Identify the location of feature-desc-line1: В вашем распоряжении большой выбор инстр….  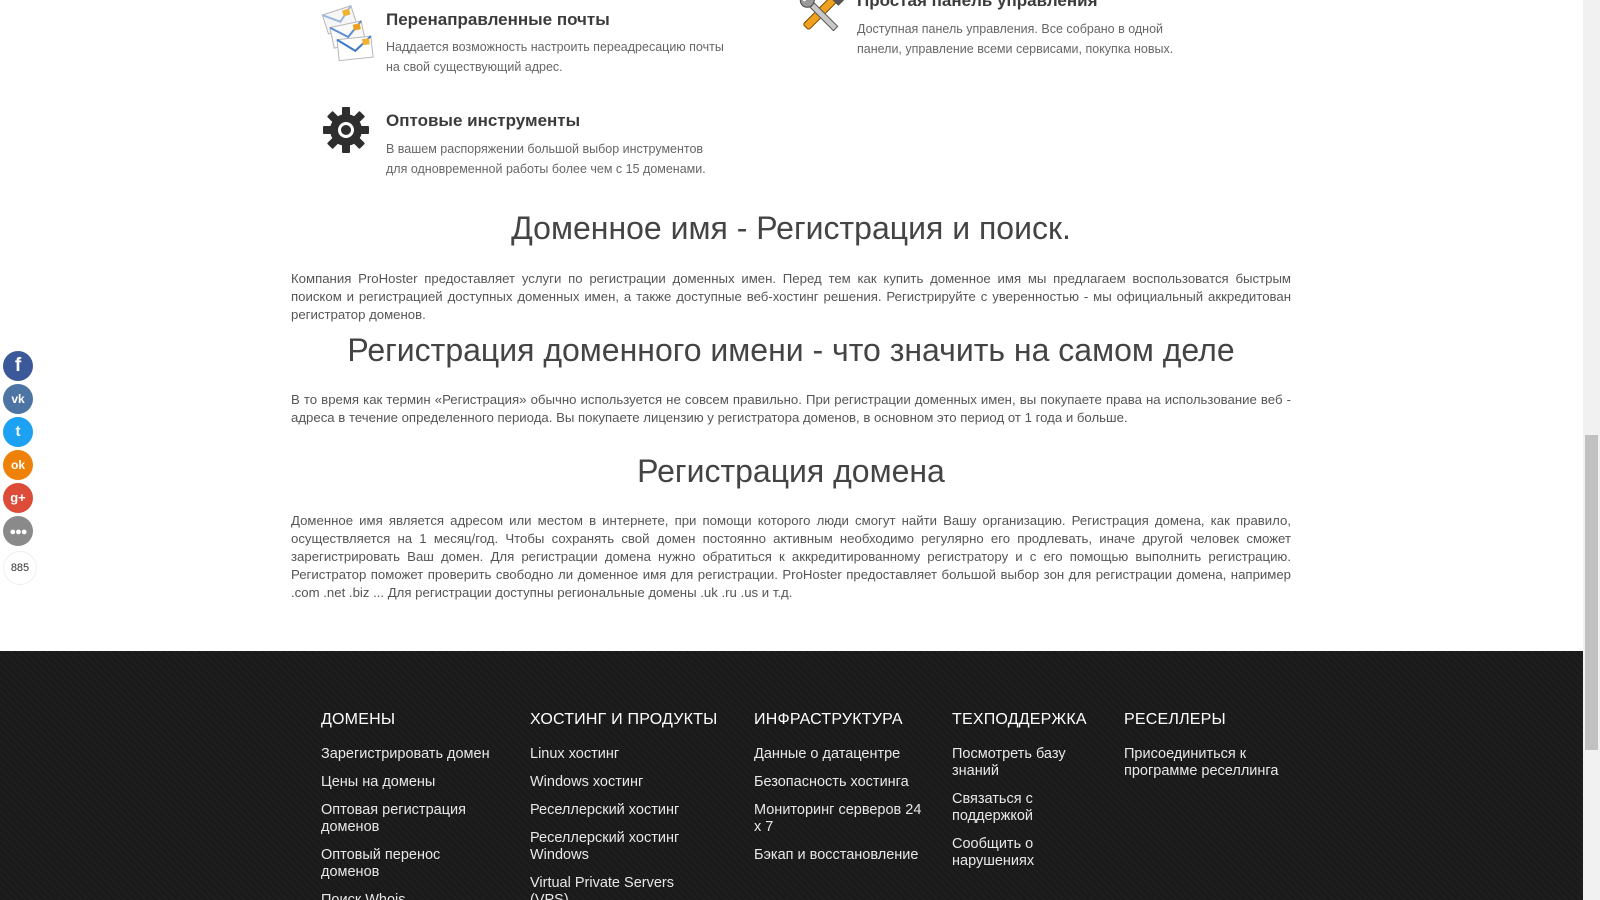
(545, 149).